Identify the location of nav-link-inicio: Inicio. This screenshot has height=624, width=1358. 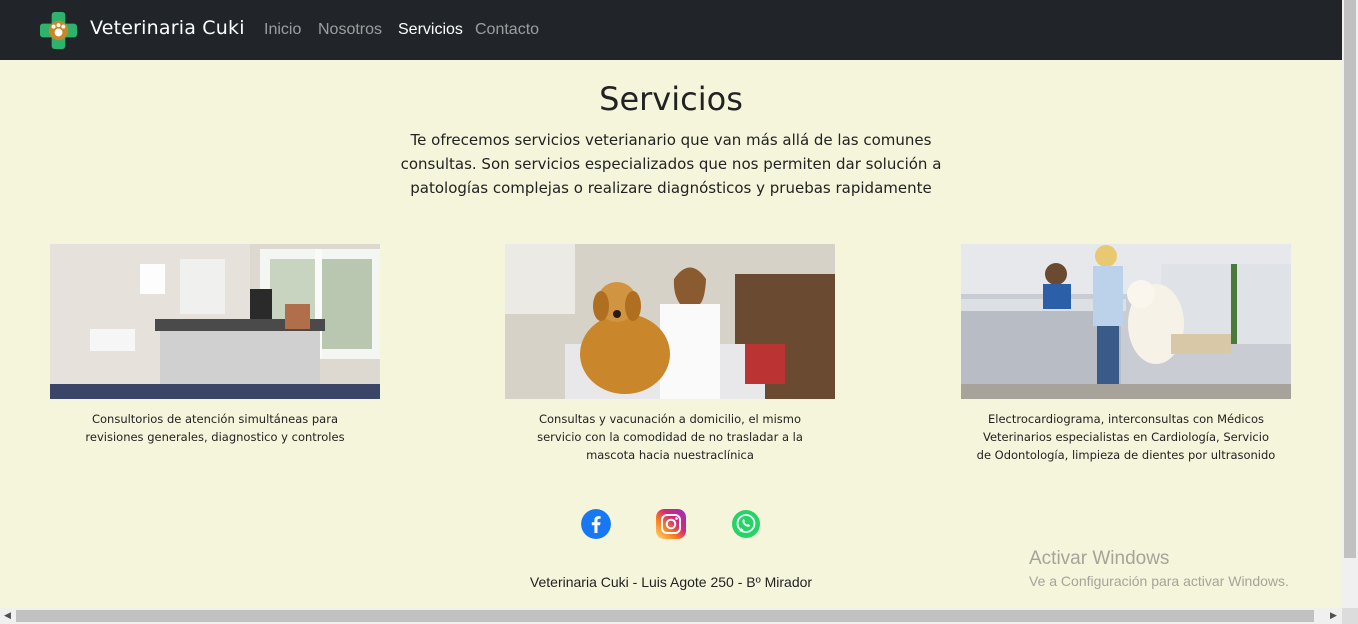
(282, 30).